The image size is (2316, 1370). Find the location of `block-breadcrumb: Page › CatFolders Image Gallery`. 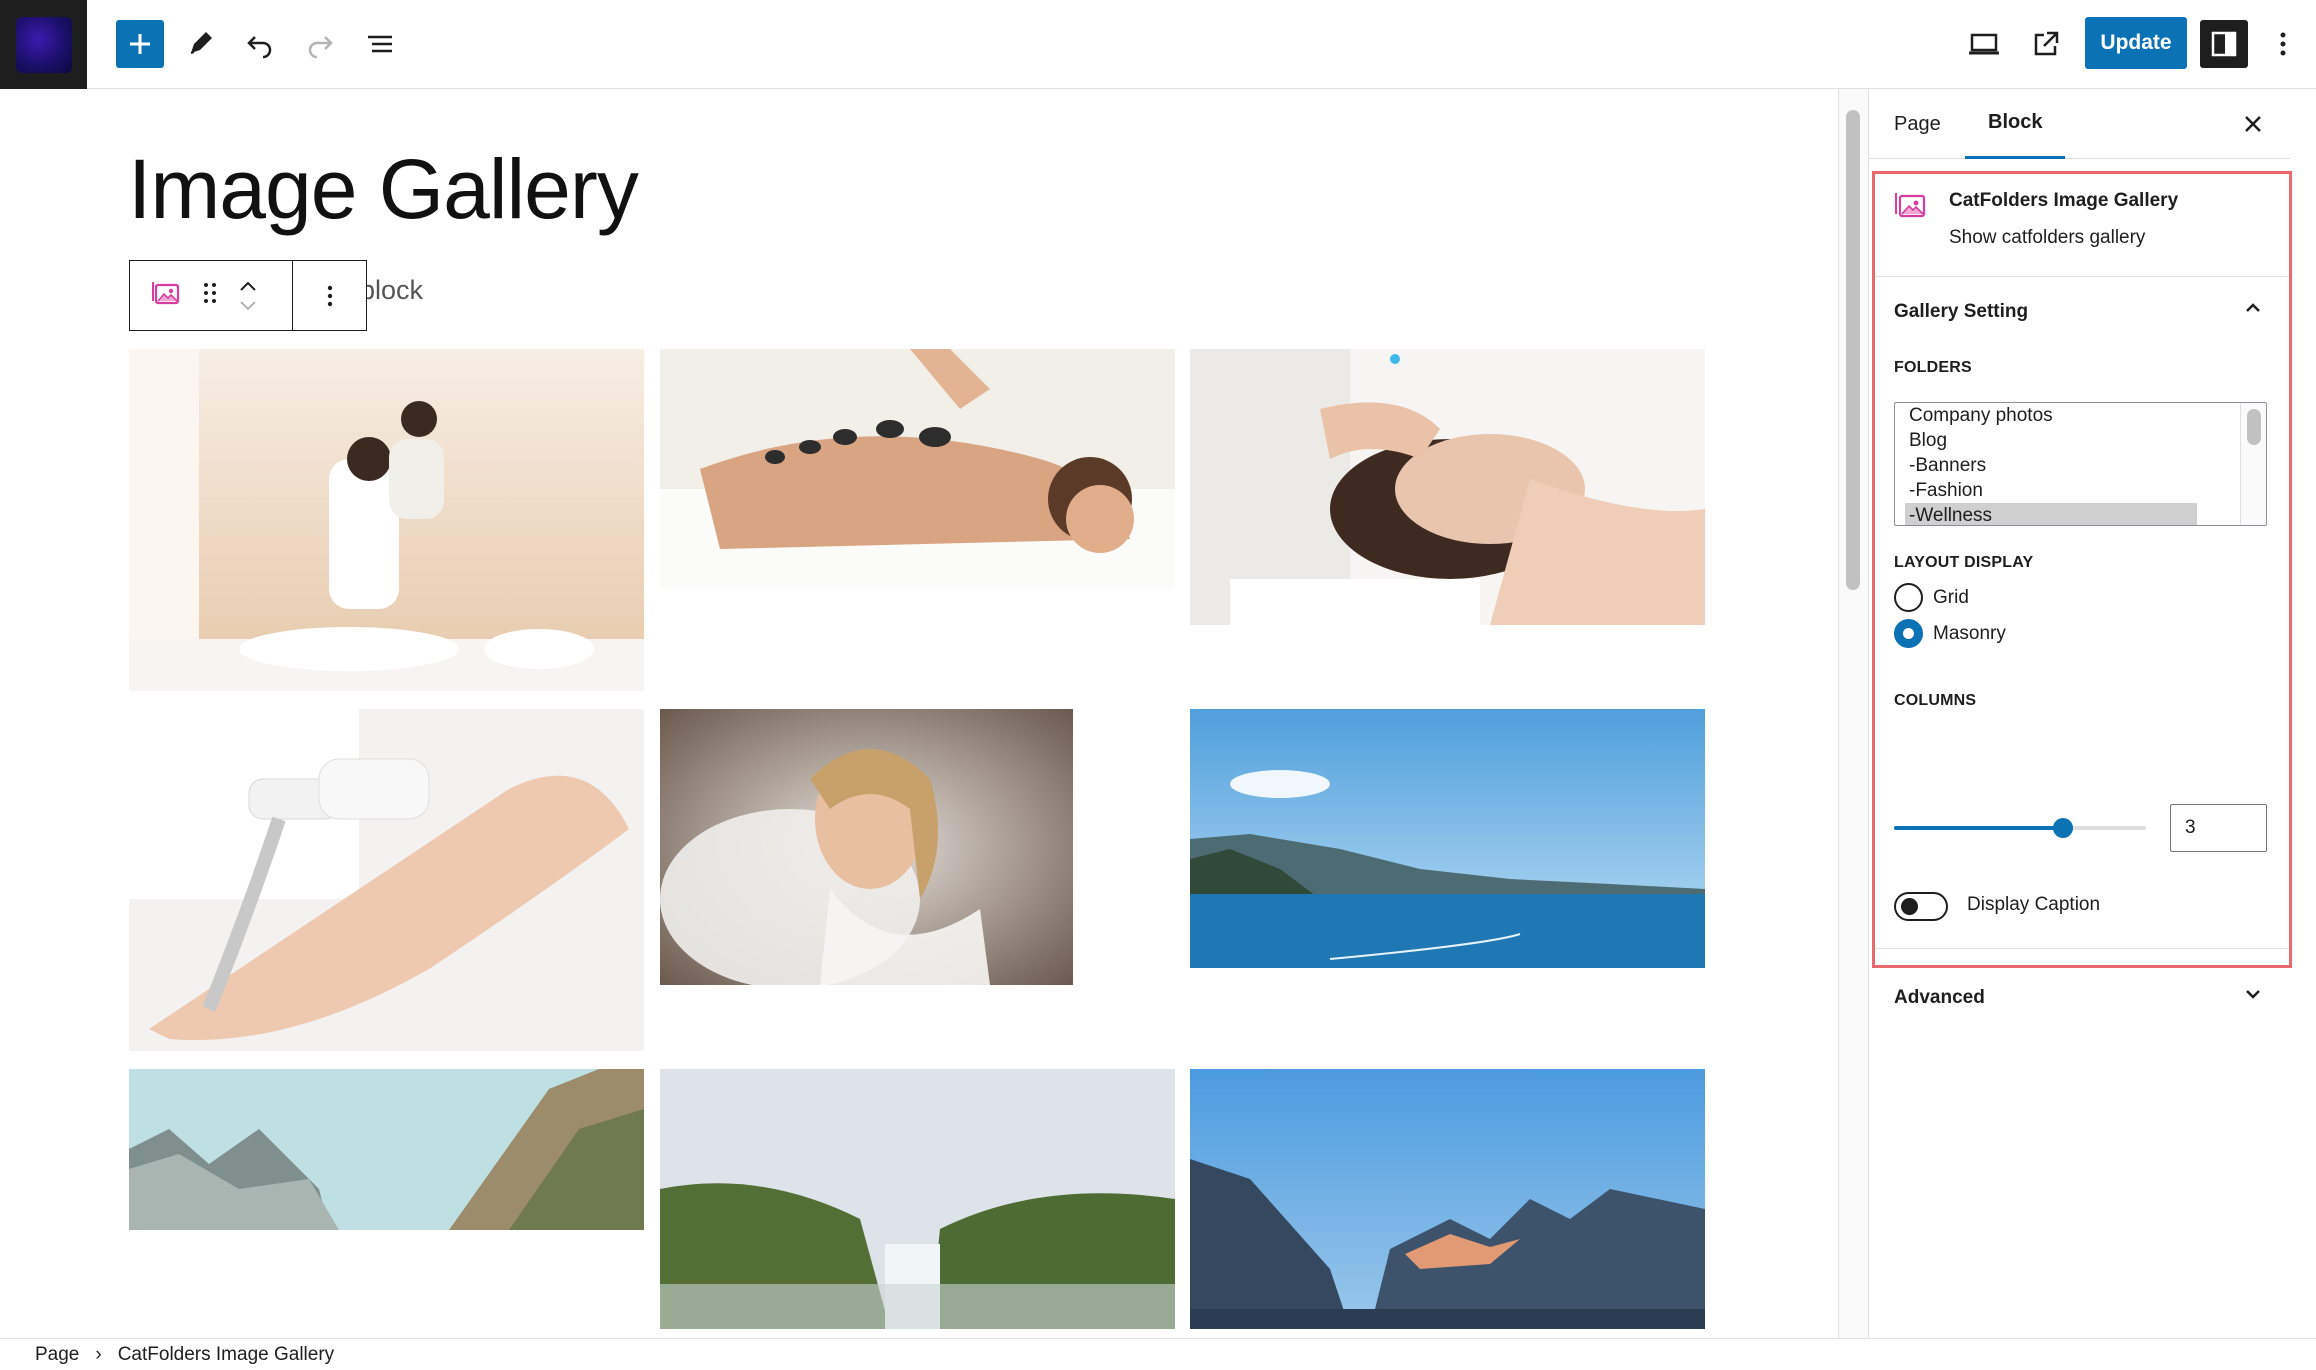

block-breadcrumb: Page › CatFolders Image Gallery is located at coordinates (1158, 1354).